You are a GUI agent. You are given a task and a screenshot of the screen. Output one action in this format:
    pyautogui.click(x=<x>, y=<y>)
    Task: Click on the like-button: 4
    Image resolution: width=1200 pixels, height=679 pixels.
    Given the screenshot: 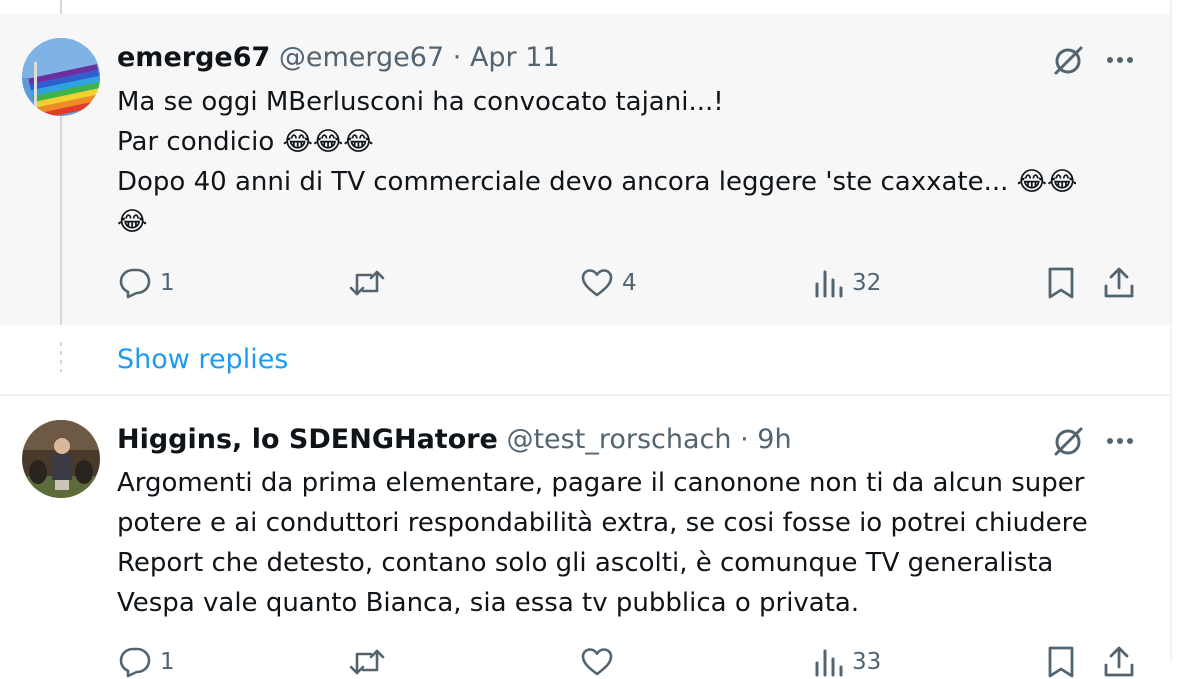 What is the action you would take?
    pyautogui.click(x=608, y=283)
    